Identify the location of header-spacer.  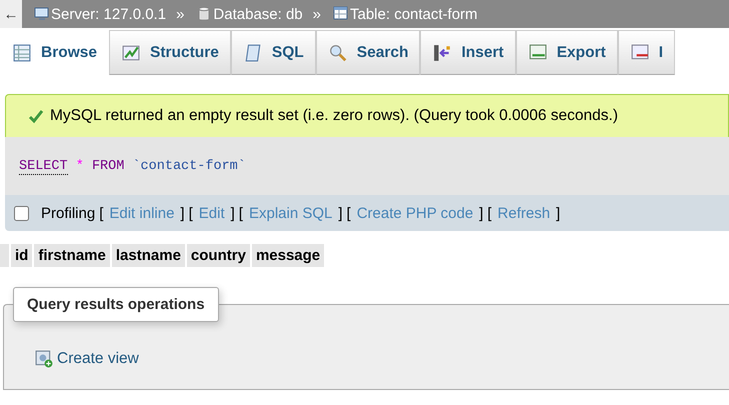
(4, 255).